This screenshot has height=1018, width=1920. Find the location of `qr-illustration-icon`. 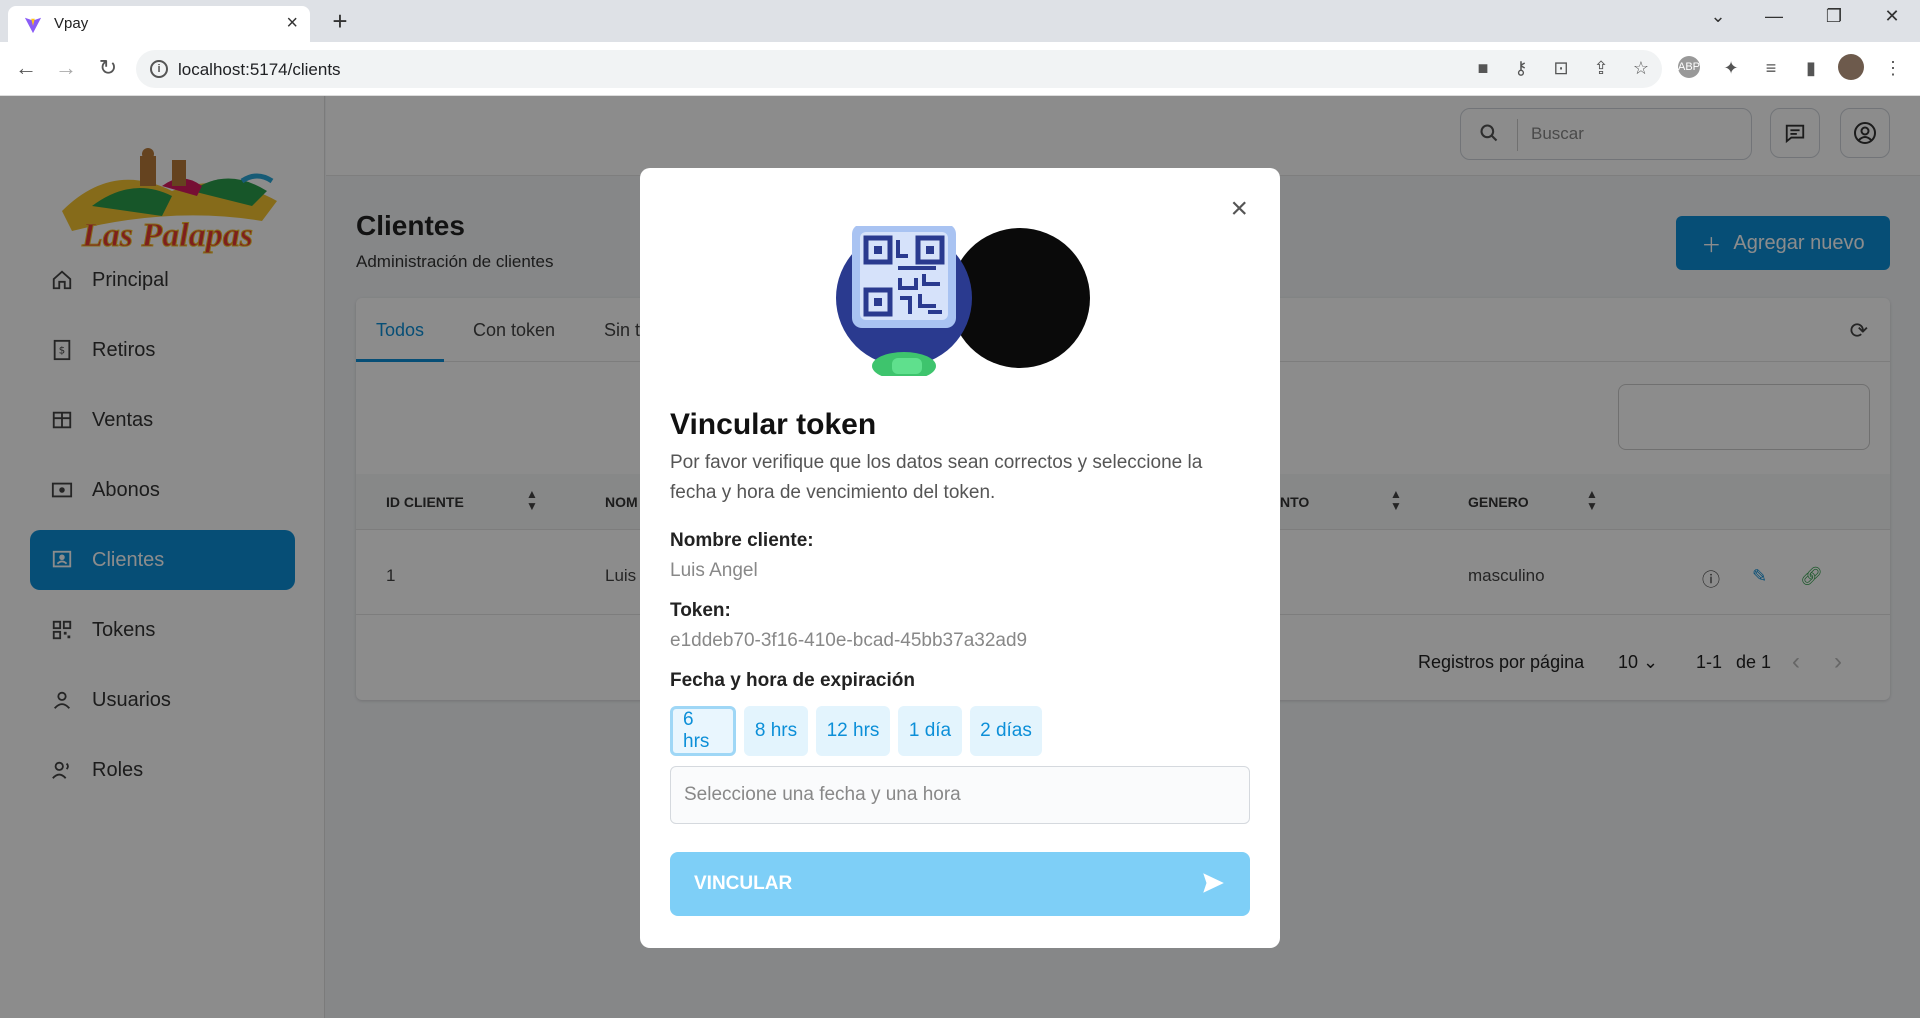

qr-illustration-icon is located at coordinates (963, 301).